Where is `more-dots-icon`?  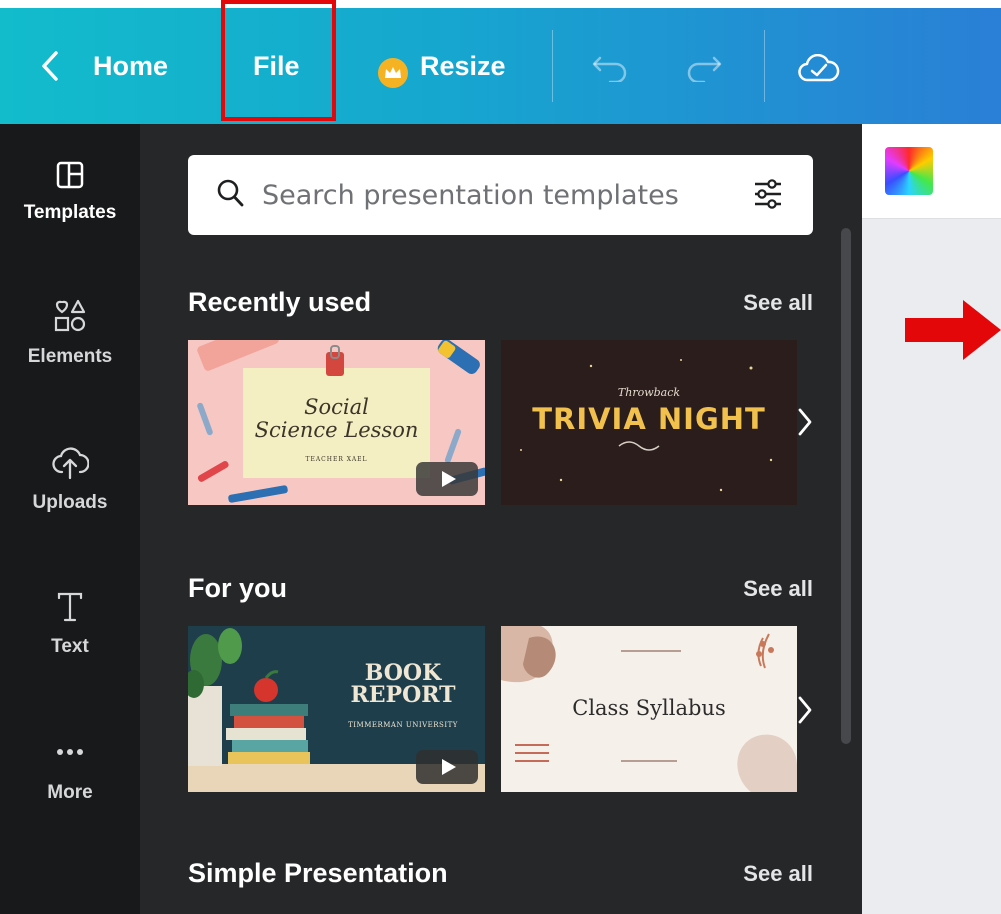 more-dots-icon is located at coordinates (70, 755).